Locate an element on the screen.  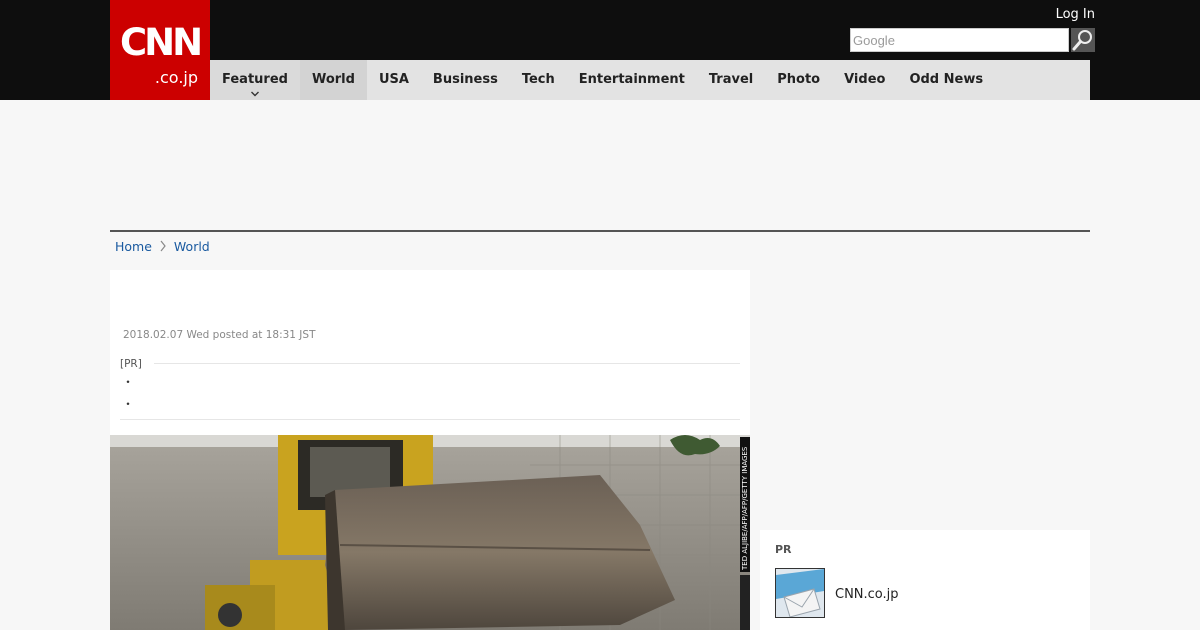
logo-sub-text: .co.jp is located at coordinates (176, 77).